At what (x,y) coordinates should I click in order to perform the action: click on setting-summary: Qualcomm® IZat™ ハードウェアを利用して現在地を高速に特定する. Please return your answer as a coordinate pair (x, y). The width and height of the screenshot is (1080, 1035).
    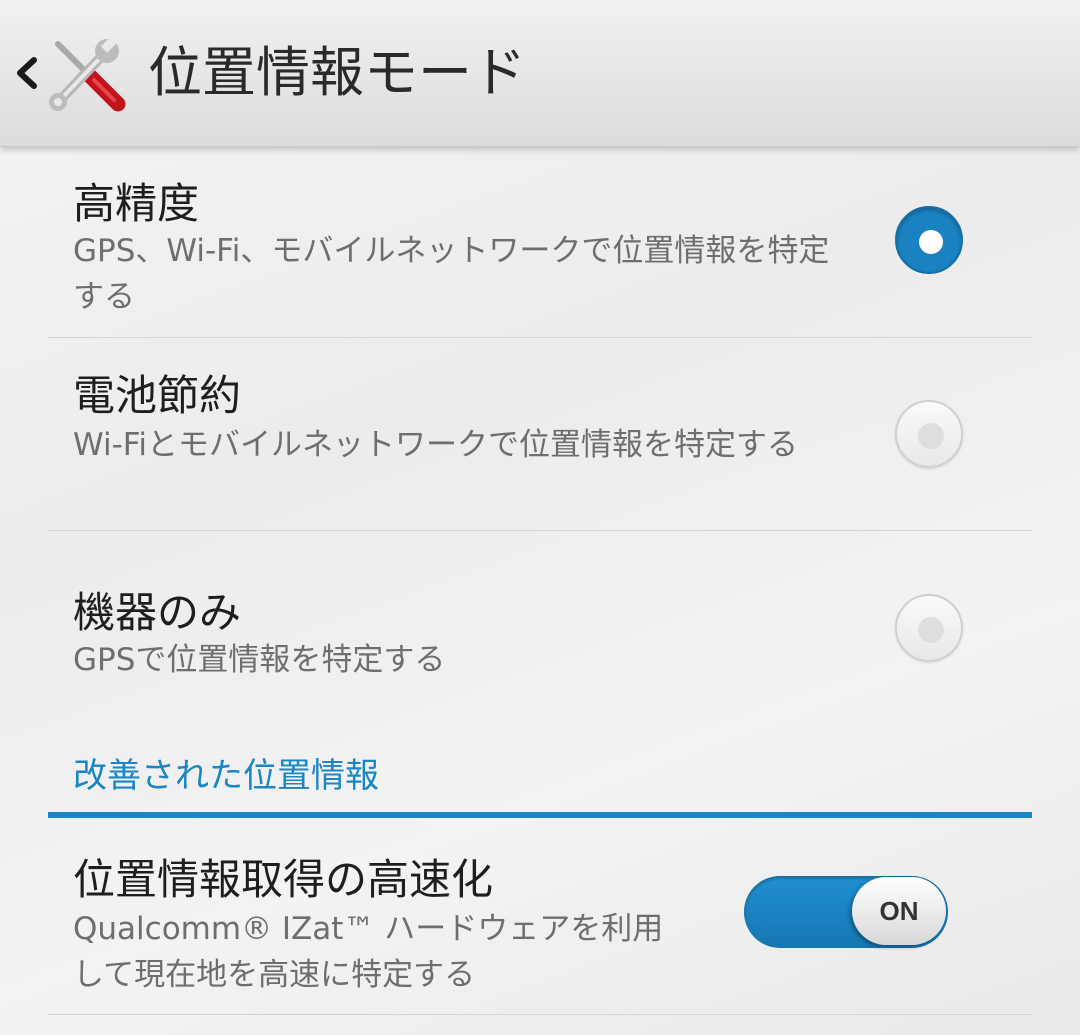
    Looking at the image, I should click on (368, 952).